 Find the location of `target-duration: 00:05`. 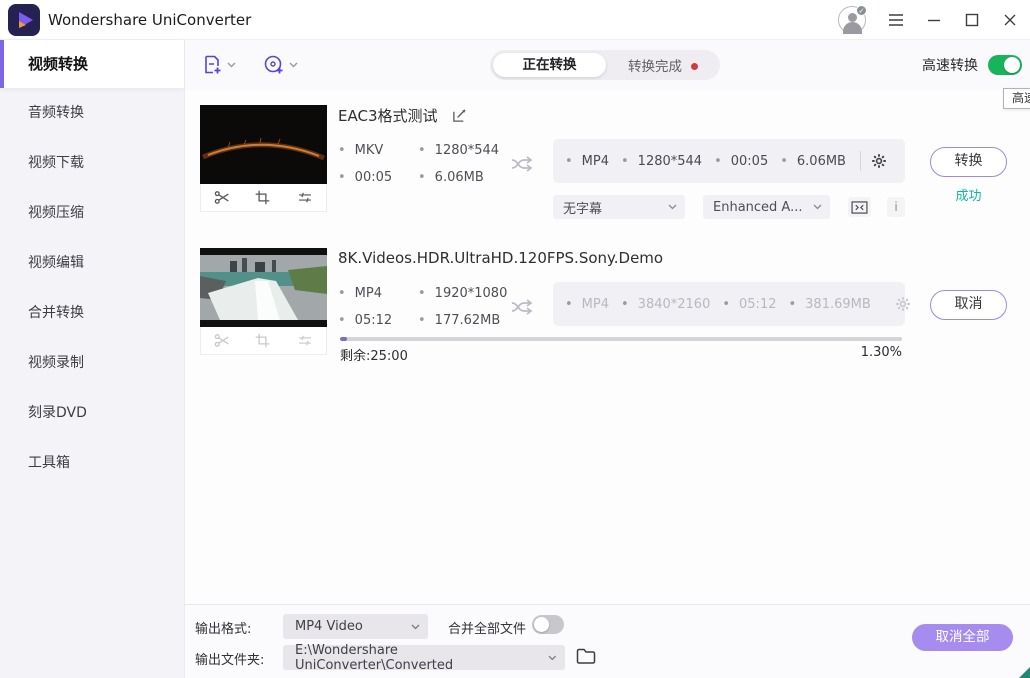

target-duration: 00:05 is located at coordinates (741, 161).